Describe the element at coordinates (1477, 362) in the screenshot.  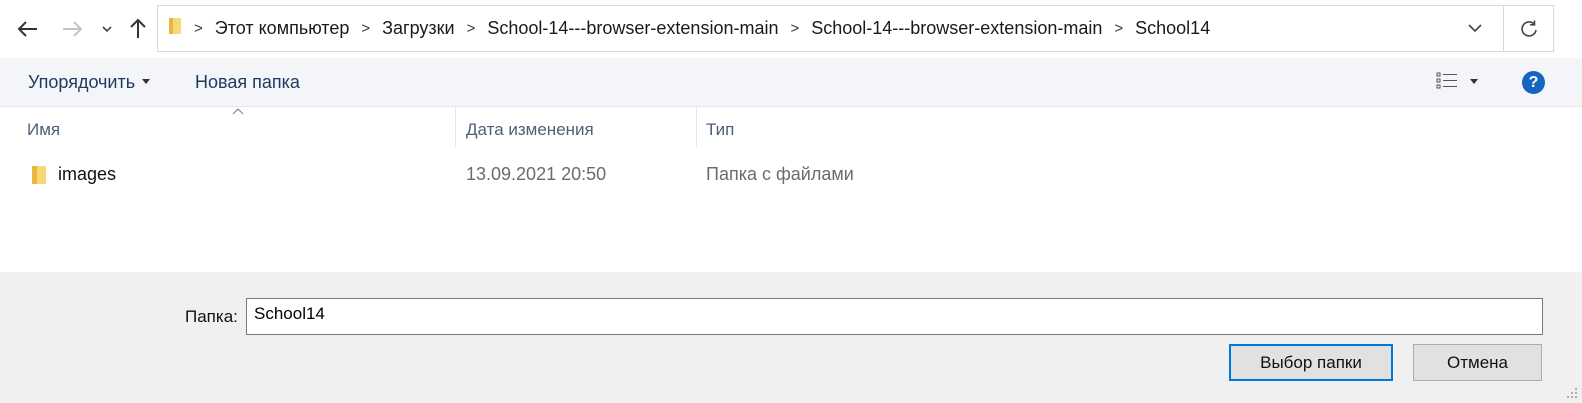
I see `cancel-button: Отмена` at that location.